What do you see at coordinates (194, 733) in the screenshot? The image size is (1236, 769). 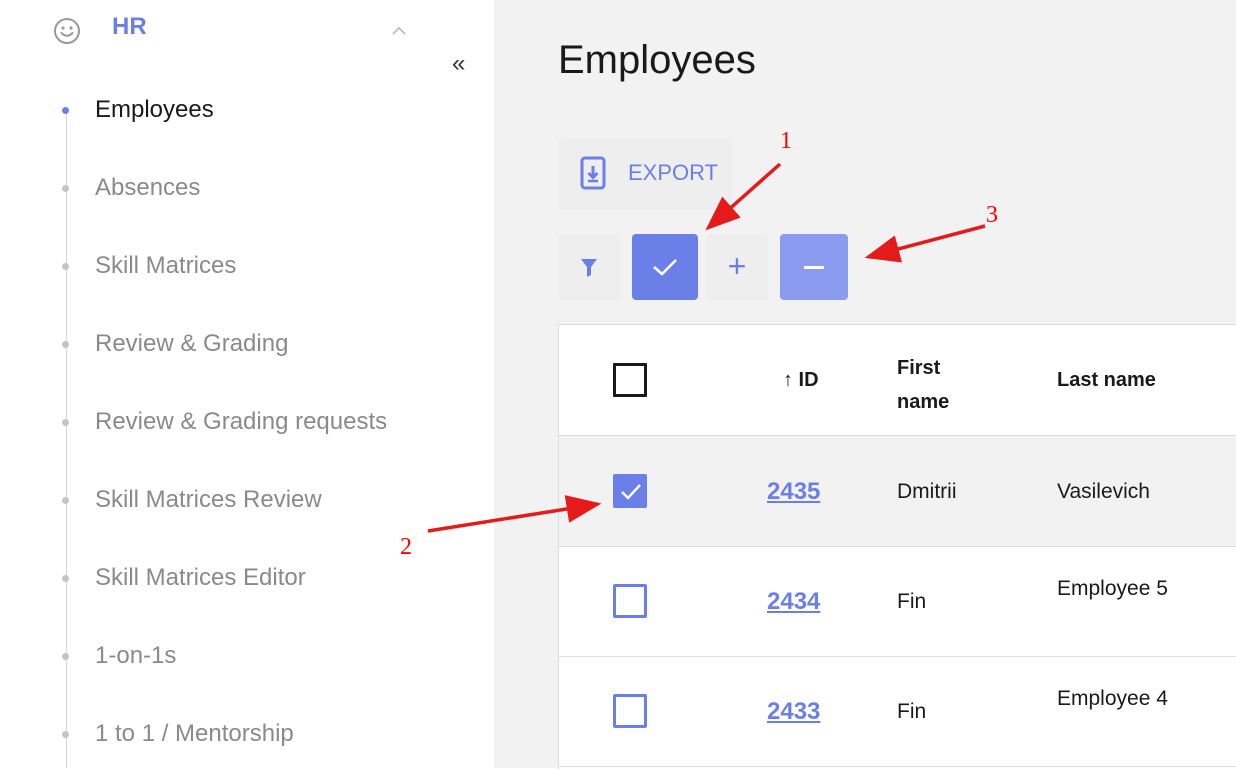 I see `sidebar-item-label: 1 to 1 / Mentorship` at bounding box center [194, 733].